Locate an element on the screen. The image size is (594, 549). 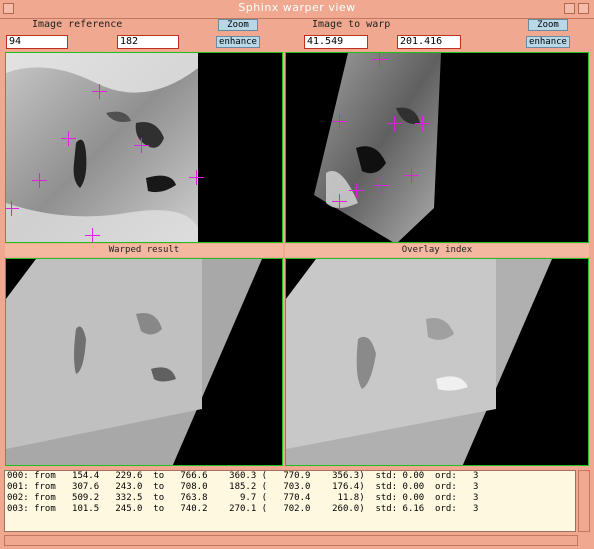
reference-zoom-button: Zoom is located at coordinates (238, 25).